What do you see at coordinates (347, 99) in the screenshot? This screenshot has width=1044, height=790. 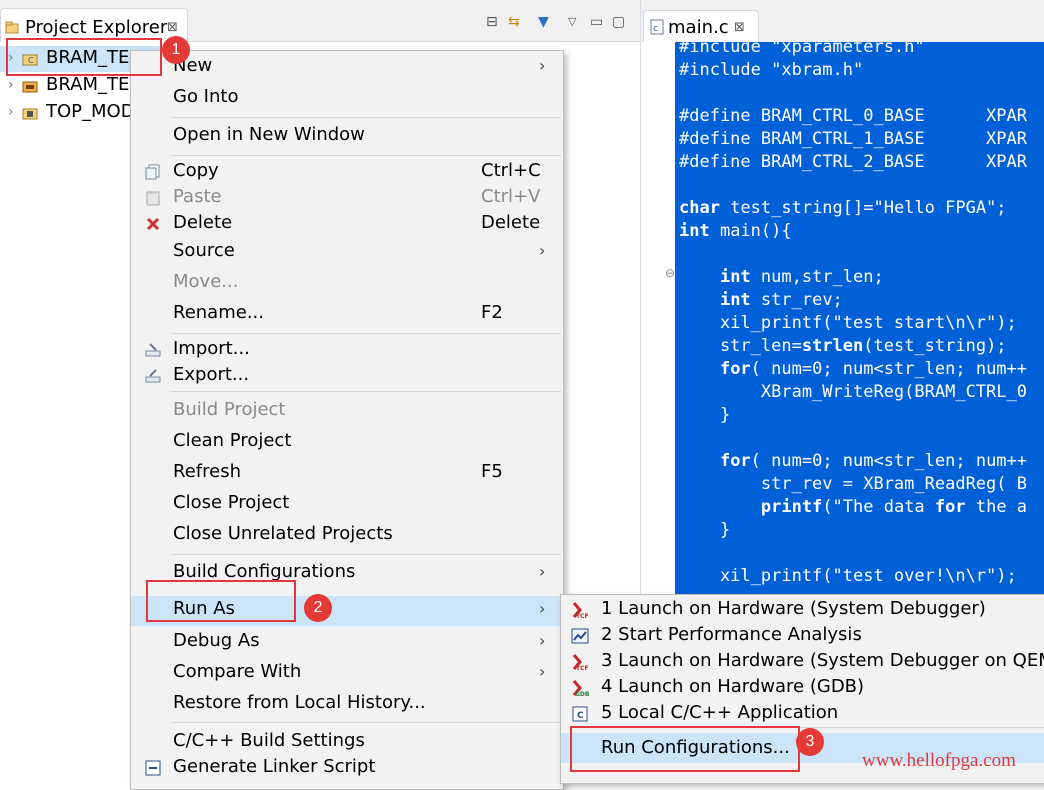 I see `menu-item-go-into: Go Into` at bounding box center [347, 99].